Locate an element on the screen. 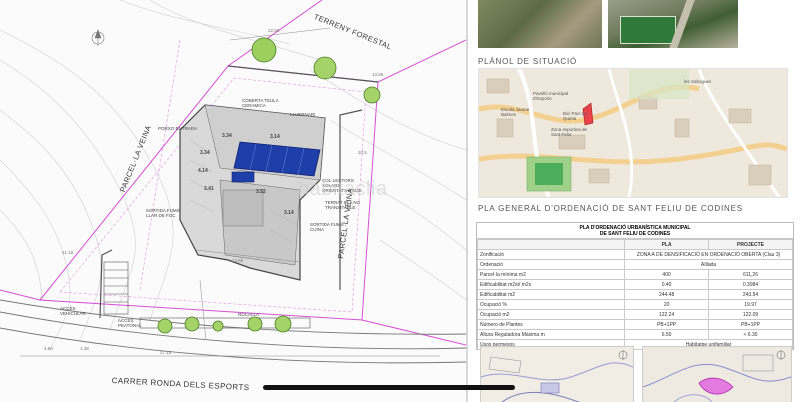 The width and height of the screenshot is (800, 402). row-label: Número de Plantes is located at coordinates (551, 324).